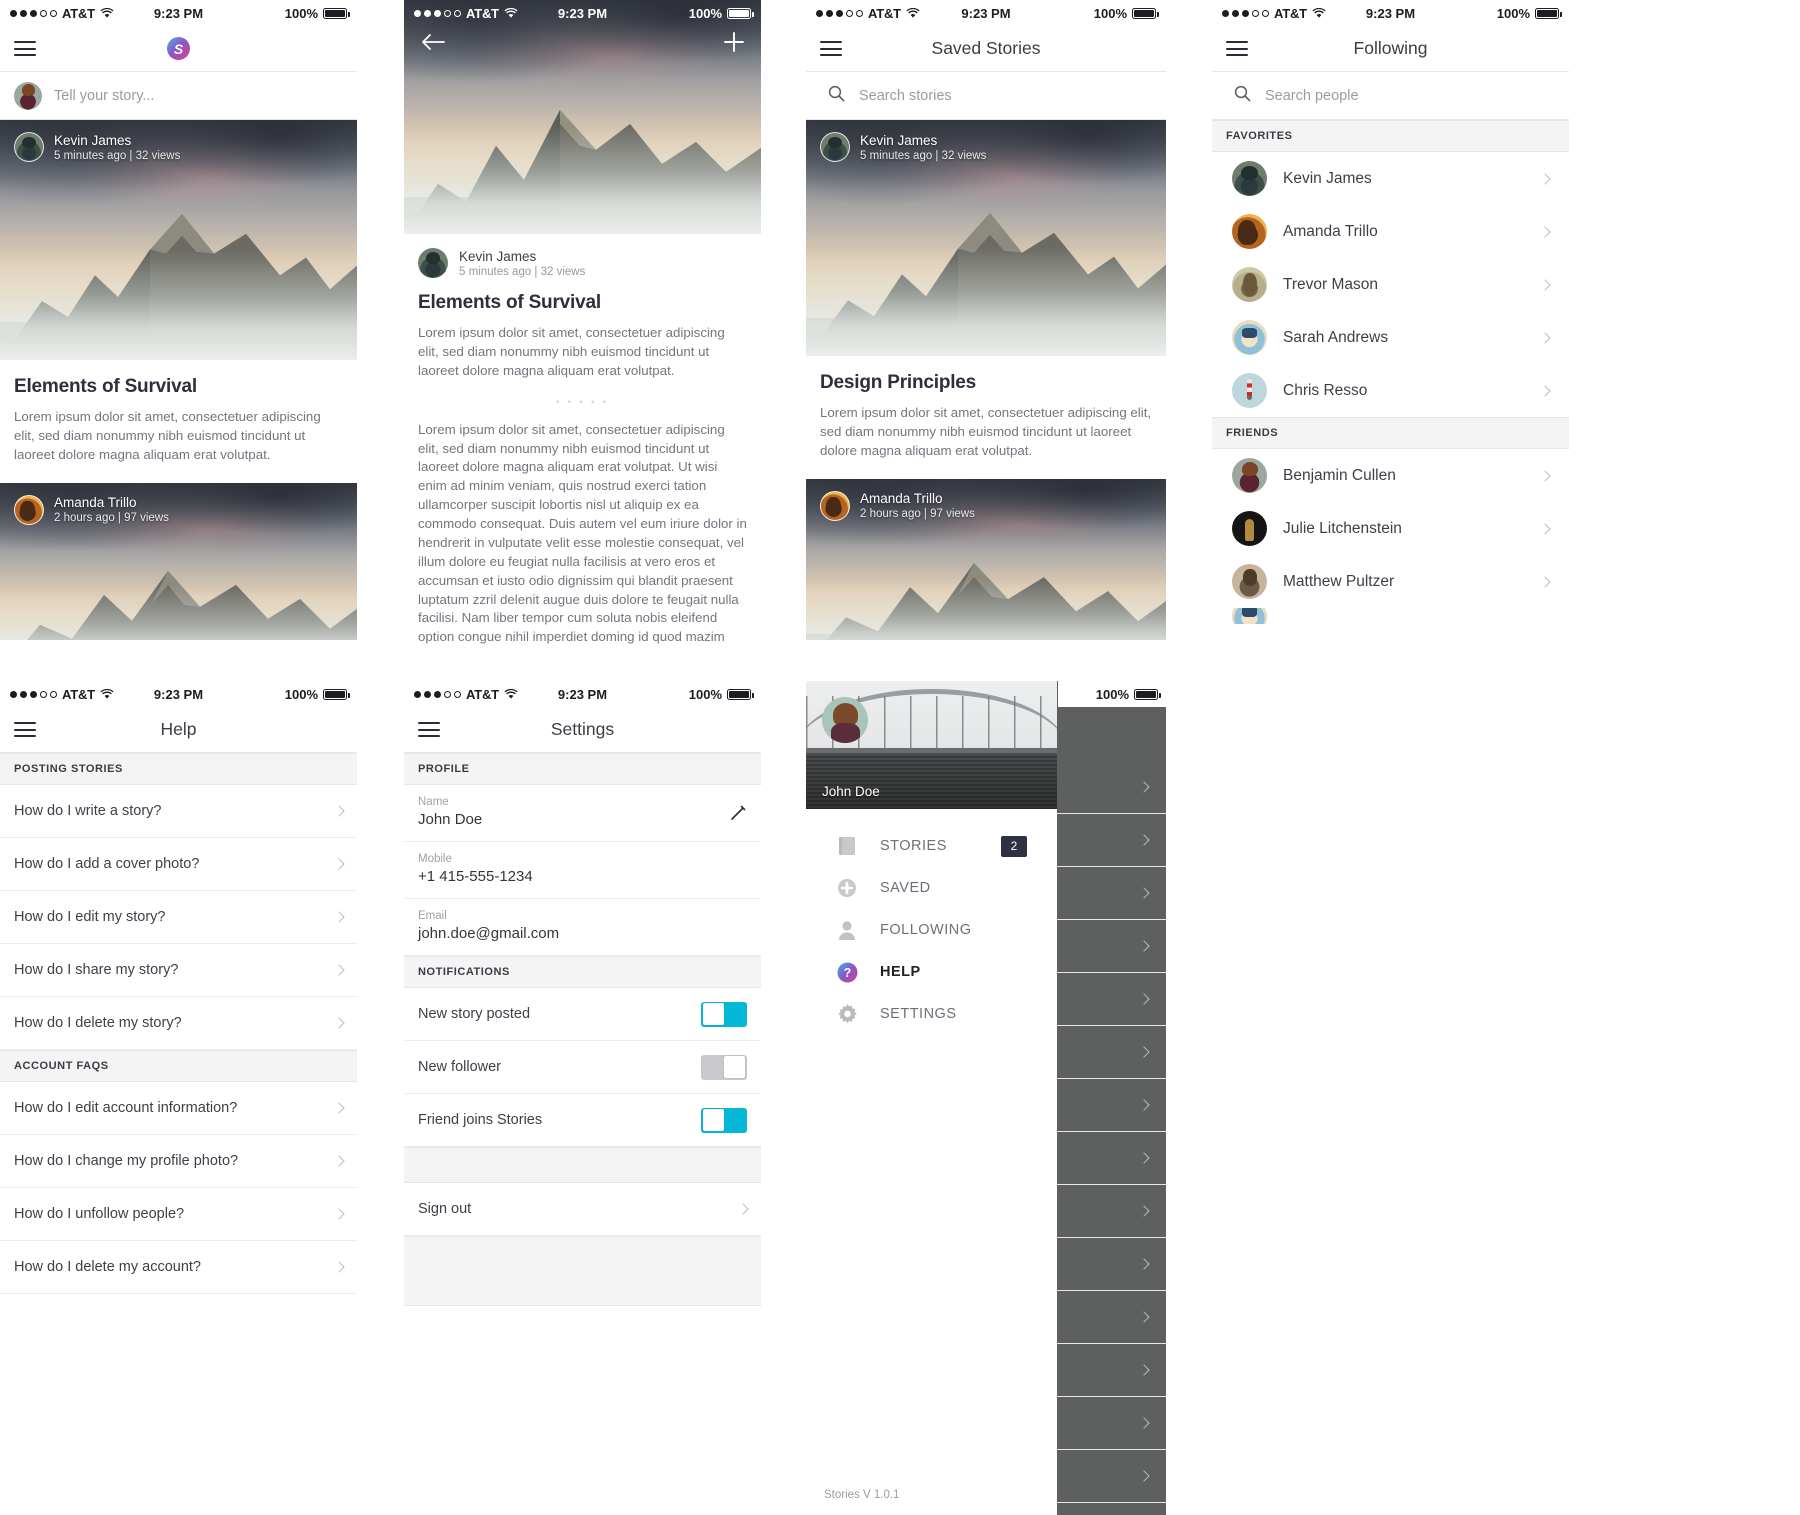  Describe the element at coordinates (931, 745) in the screenshot. I see `drawer-profile-hero: John Doe` at that location.